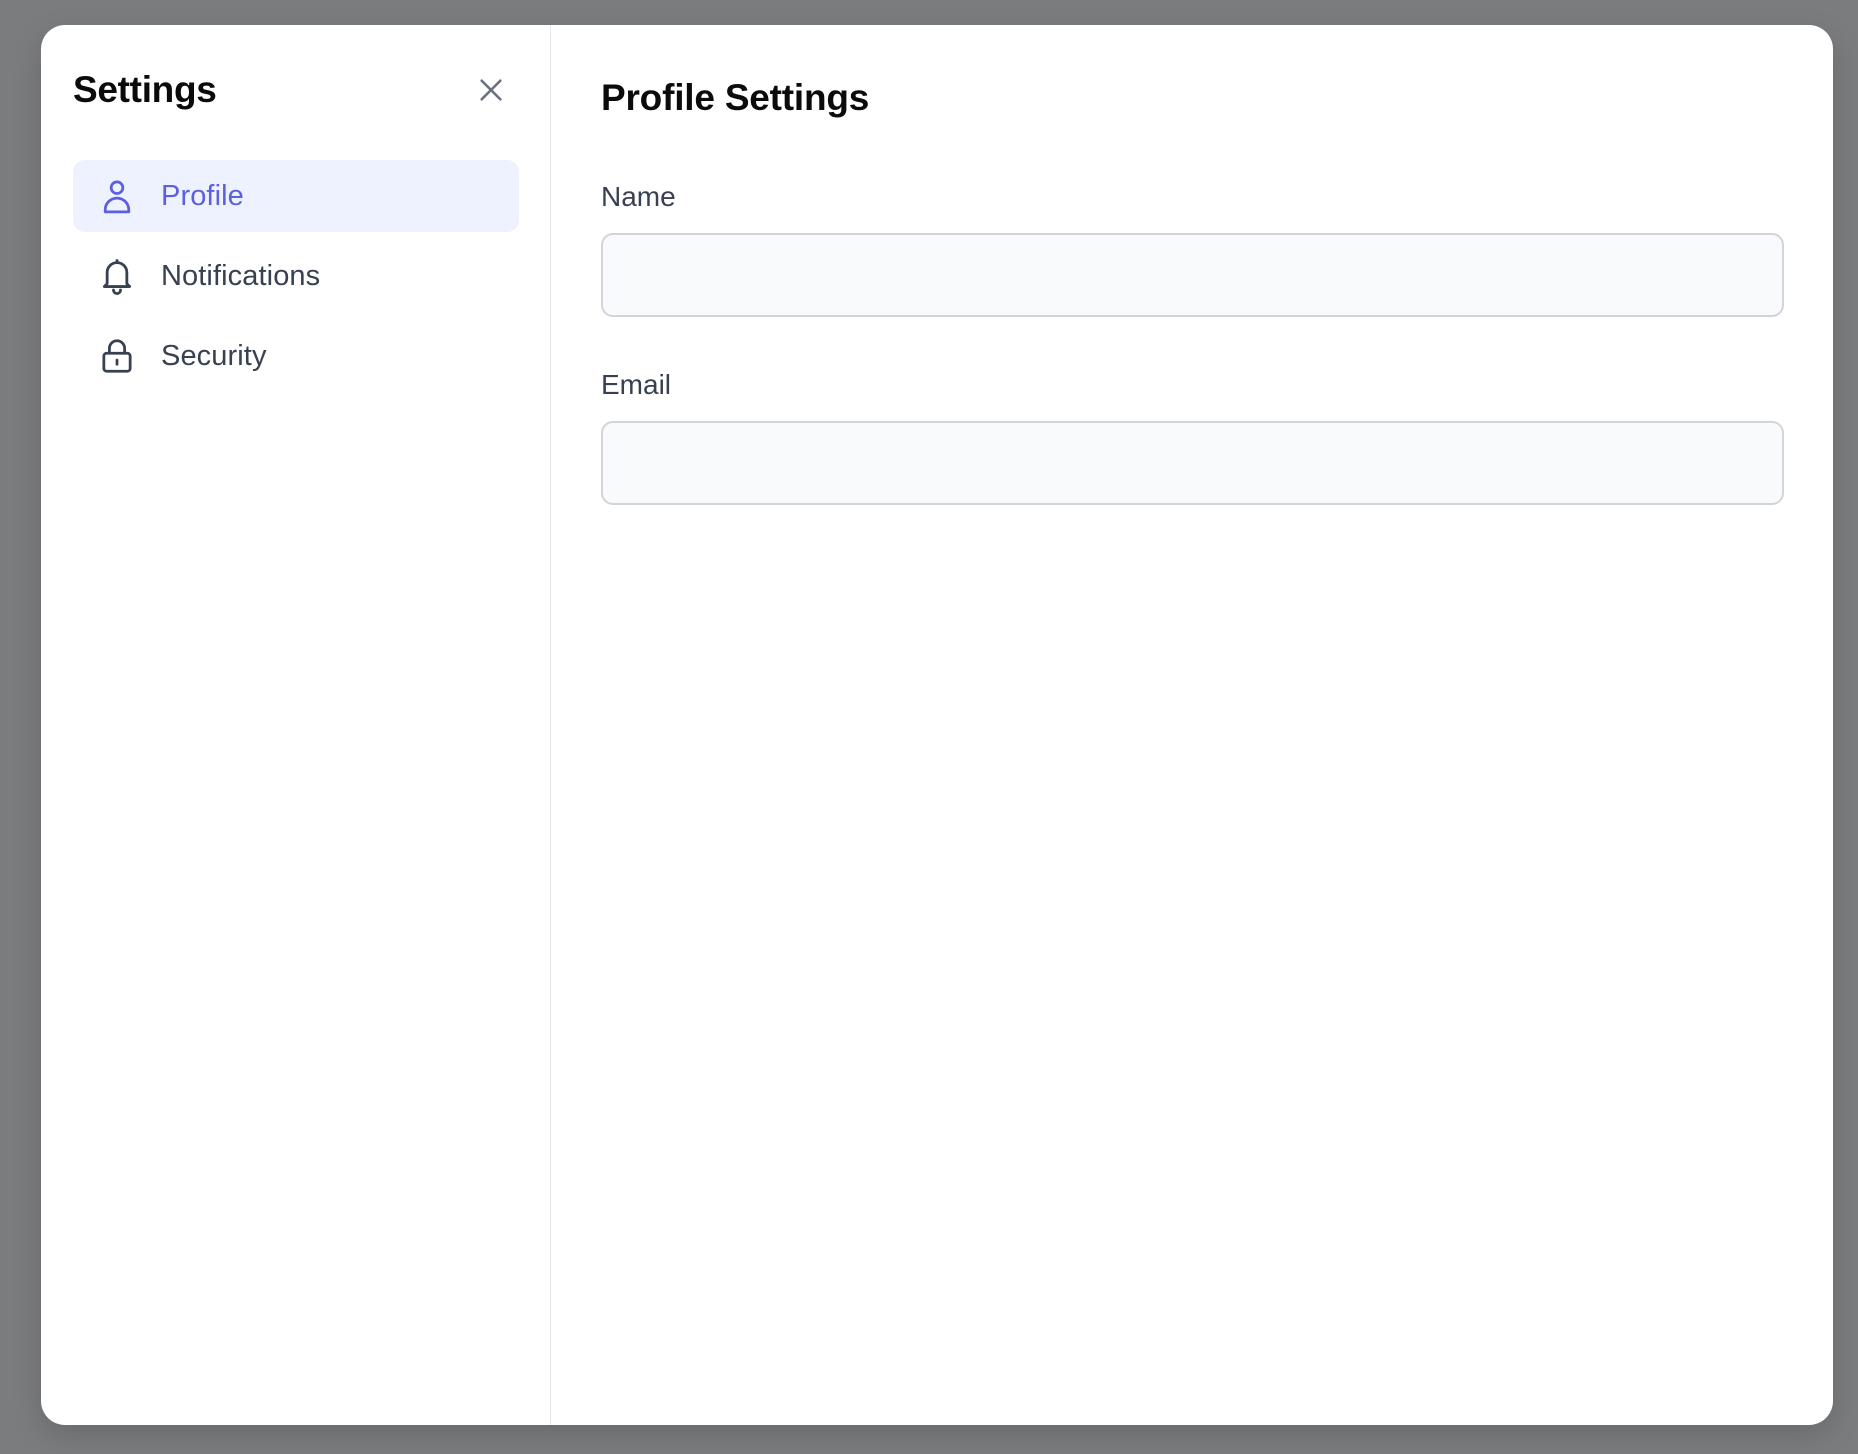 This screenshot has width=1858, height=1454. I want to click on sidebar-item-label: Profile, so click(202, 195).